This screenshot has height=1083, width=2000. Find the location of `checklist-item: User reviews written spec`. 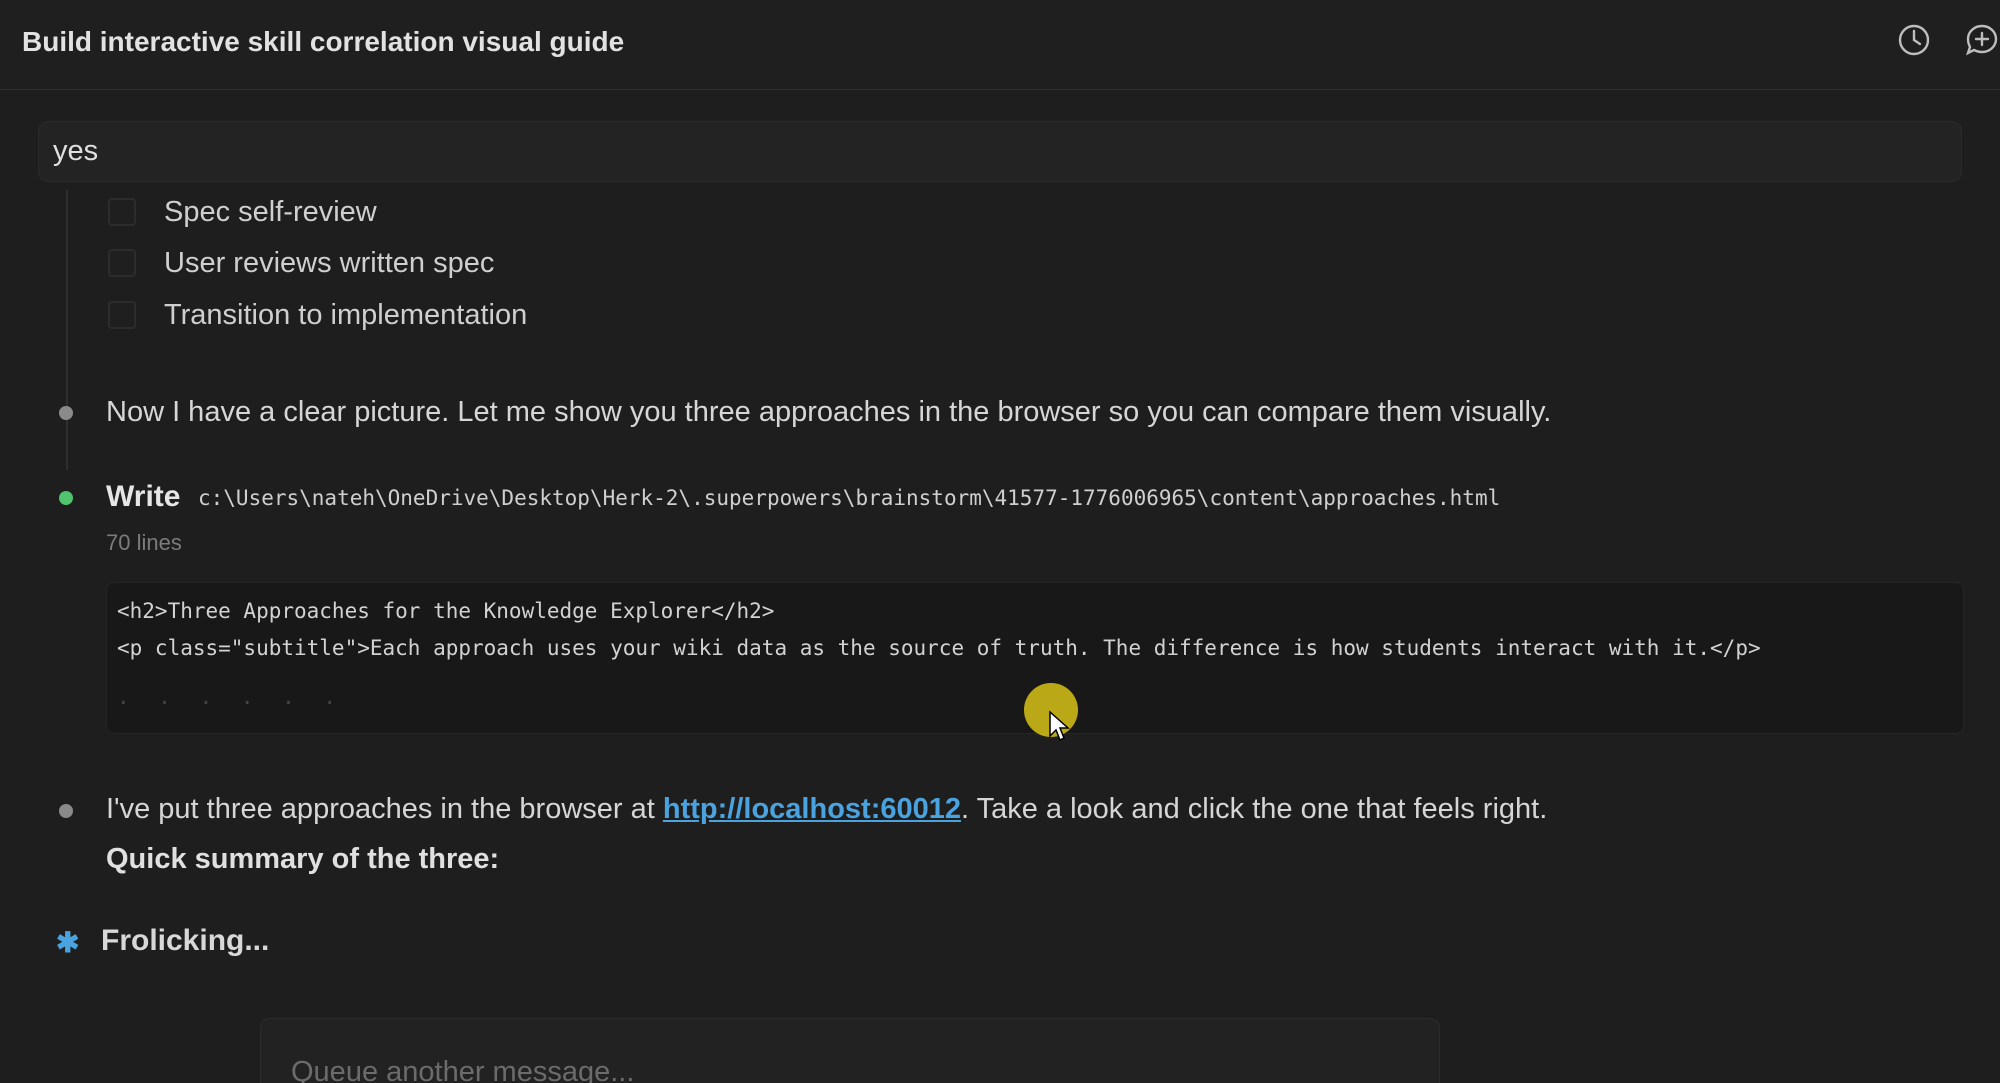

checklist-item: User reviews written spec is located at coordinates (301, 263).